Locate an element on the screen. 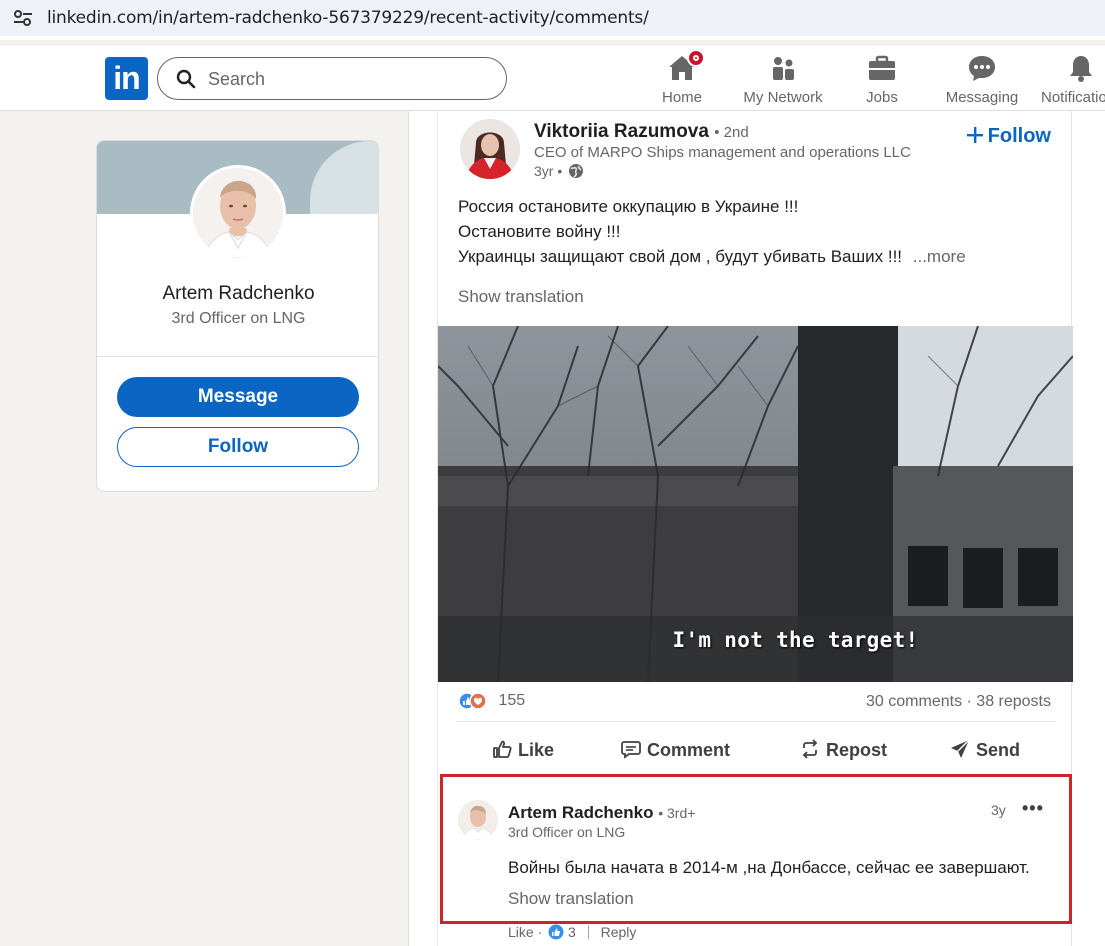 The width and height of the screenshot is (1105, 946). post-author-name-text: Viktoriia Razumova is located at coordinates (621, 131).